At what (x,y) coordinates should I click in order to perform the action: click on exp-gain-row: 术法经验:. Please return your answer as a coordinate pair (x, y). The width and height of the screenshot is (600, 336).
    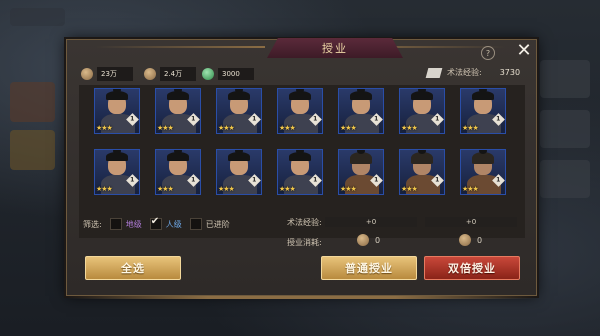
    Looking at the image, I should click on (304, 222).